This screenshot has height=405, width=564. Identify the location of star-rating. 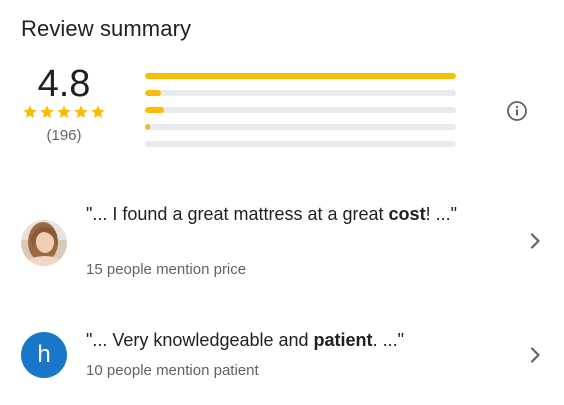
(64, 114).